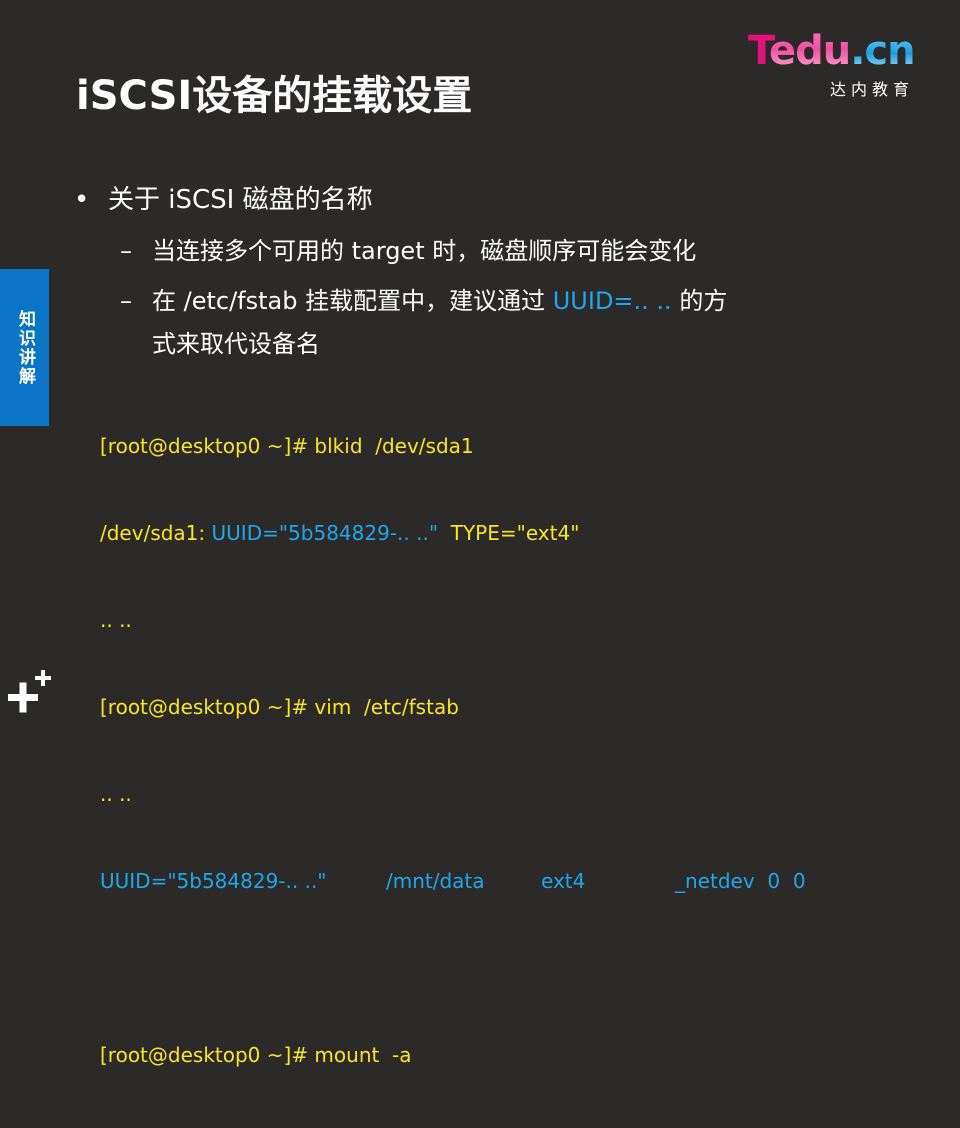 This screenshot has width=960, height=1128. Describe the element at coordinates (213, 881) in the screenshot. I see `fstab-uuid: UUID="5b584829-.. .."` at that location.